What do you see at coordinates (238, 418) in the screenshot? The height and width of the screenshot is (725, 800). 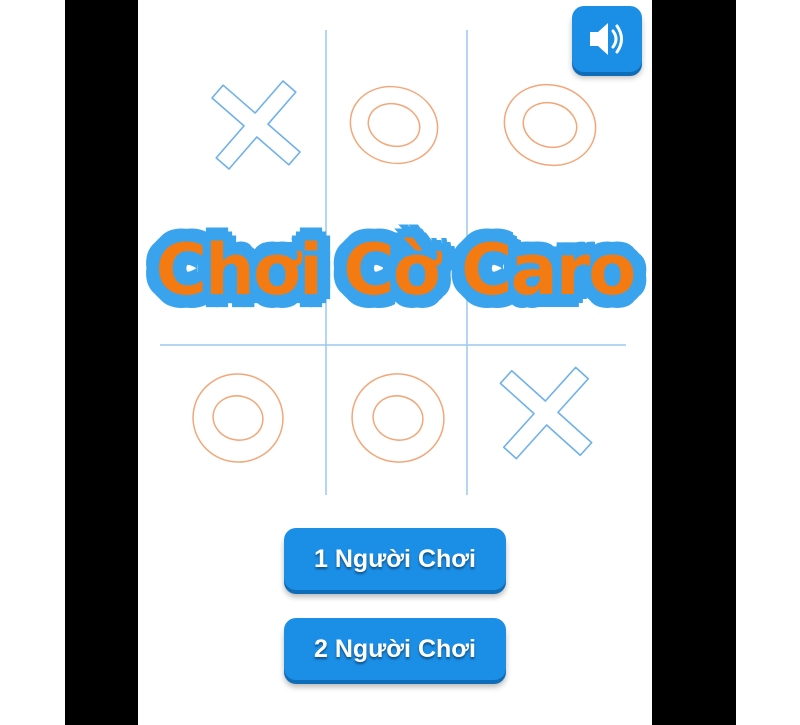 I see `cell-7-o-mark` at bounding box center [238, 418].